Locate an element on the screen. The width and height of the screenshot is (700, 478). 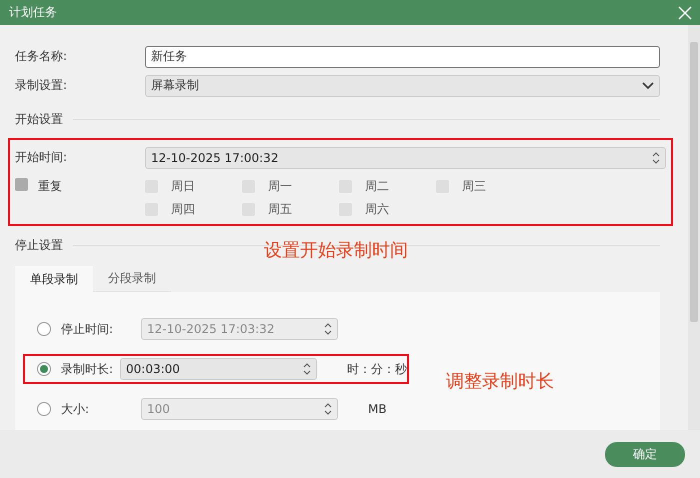
checkbox-label: 周六 is located at coordinates (377, 209).